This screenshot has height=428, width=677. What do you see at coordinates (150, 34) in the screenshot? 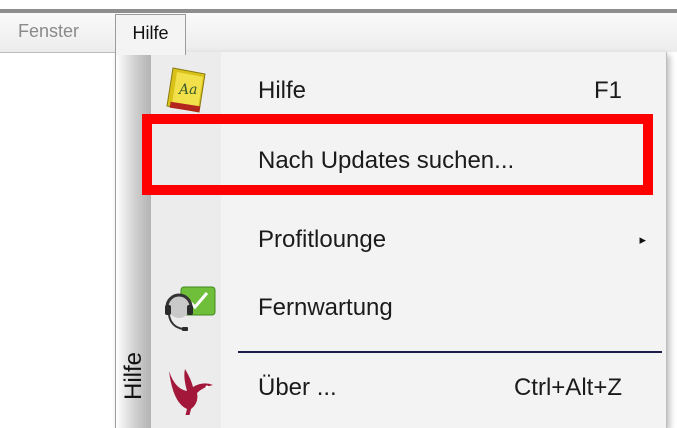
I see `menu-hilfe: Hilfe` at bounding box center [150, 34].